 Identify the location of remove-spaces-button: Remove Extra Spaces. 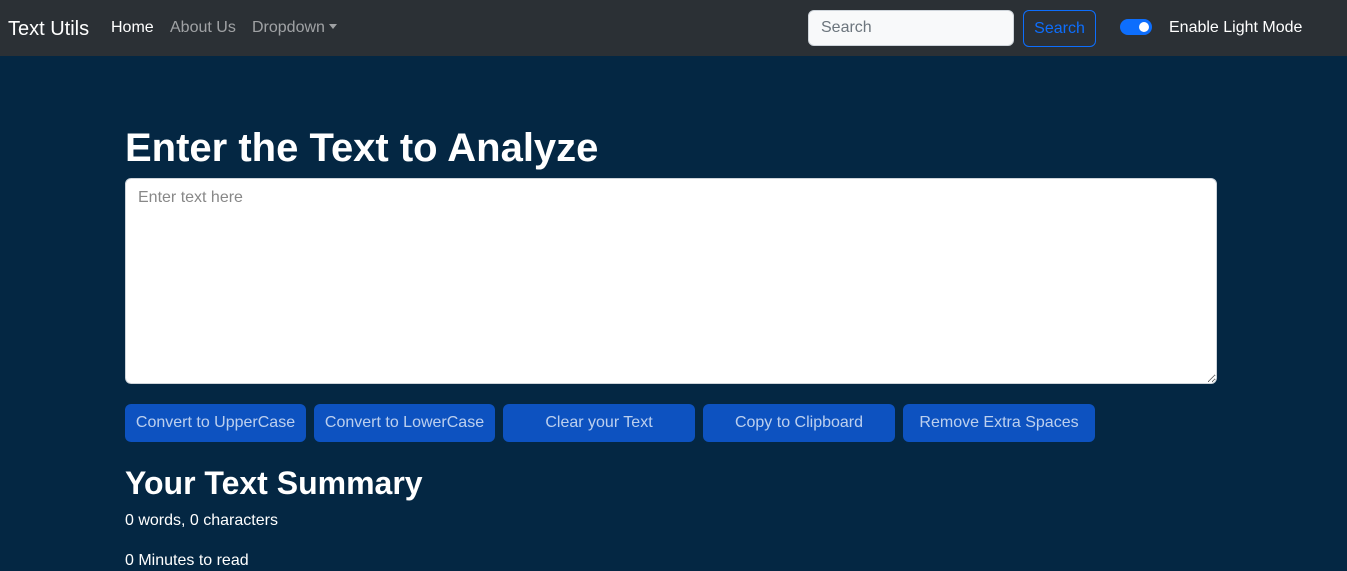
(999, 423).